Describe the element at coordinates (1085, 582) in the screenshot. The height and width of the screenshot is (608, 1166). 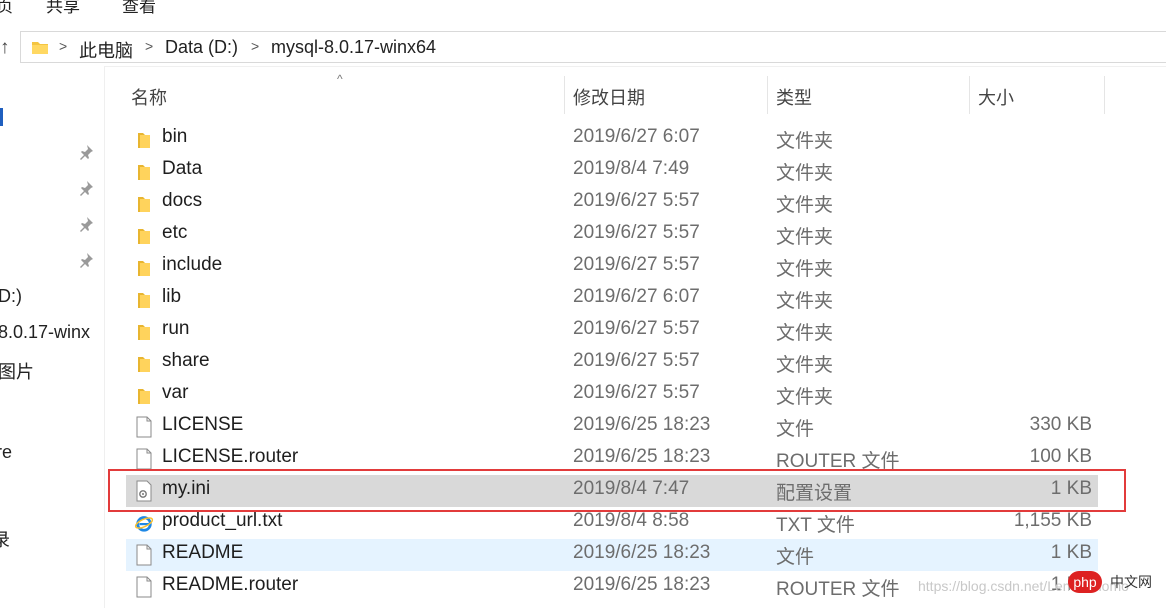
I see `watermark-logo: php` at that location.